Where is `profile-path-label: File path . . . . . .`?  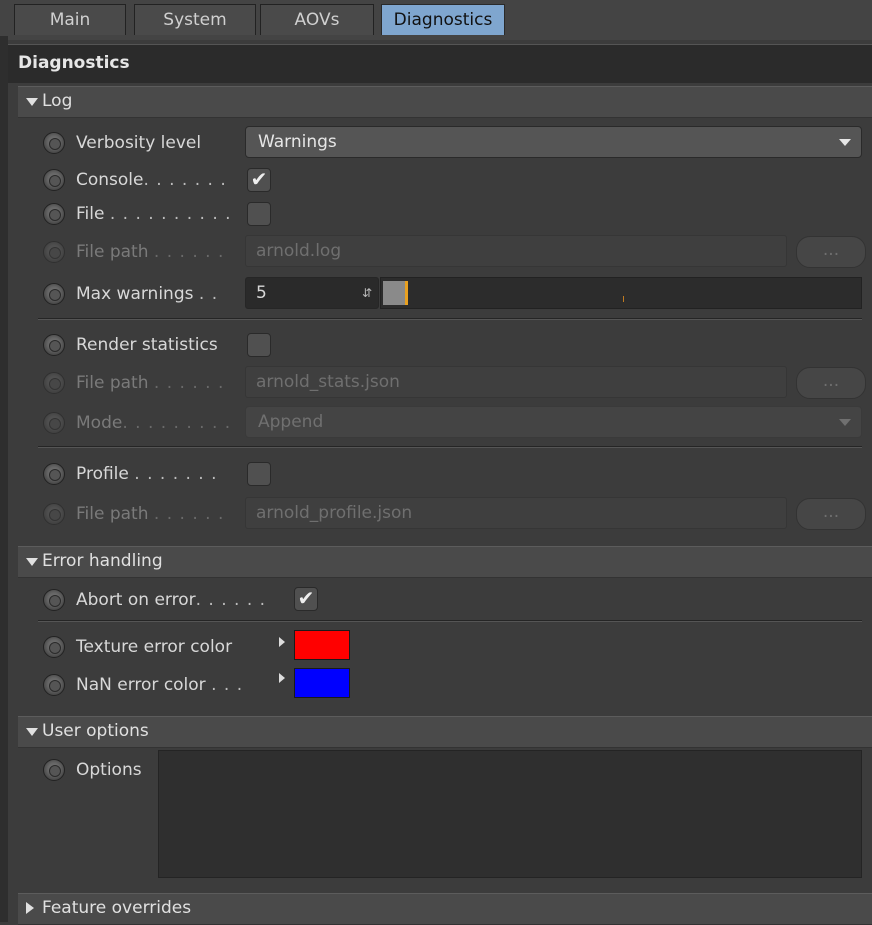 profile-path-label: File path . . . . . . is located at coordinates (150, 514).